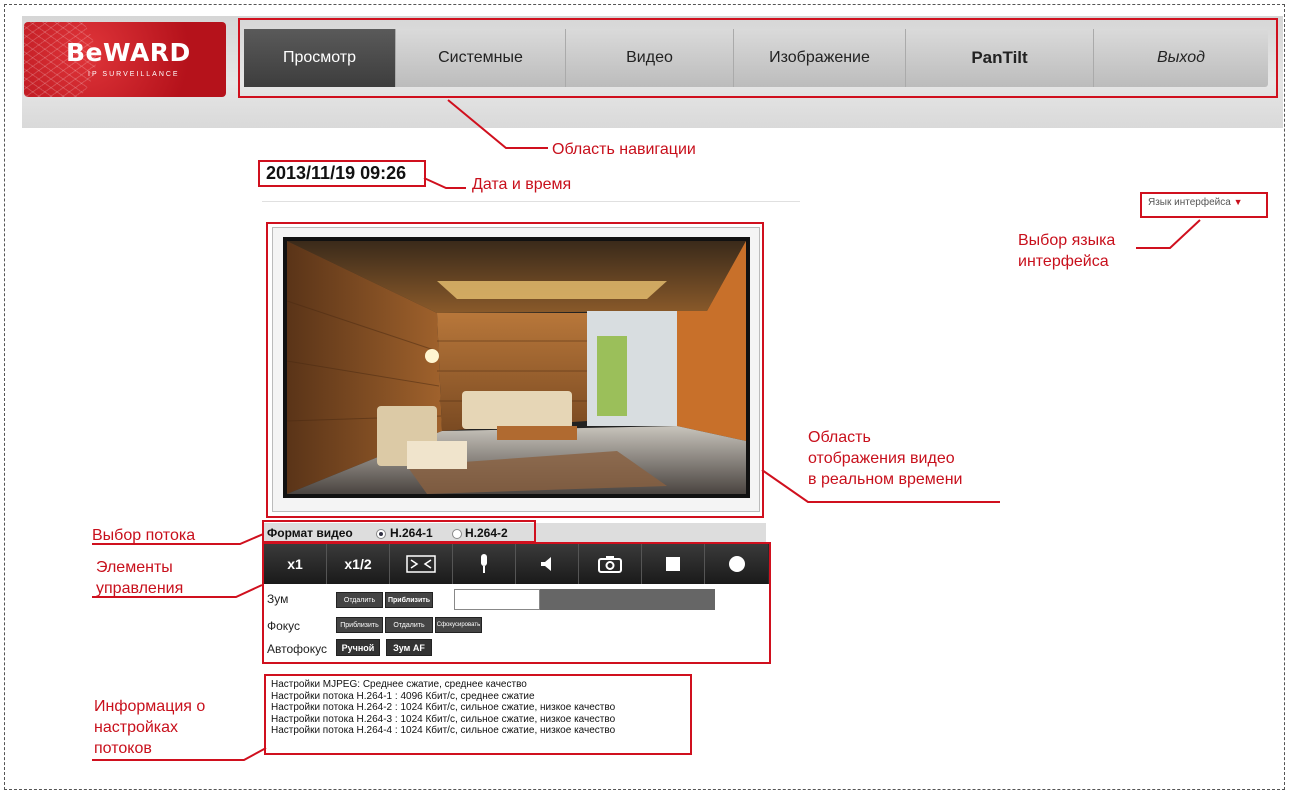  Describe the element at coordinates (358, 647) in the screenshot. I see `autofocus-manual-button: Ручной` at that location.